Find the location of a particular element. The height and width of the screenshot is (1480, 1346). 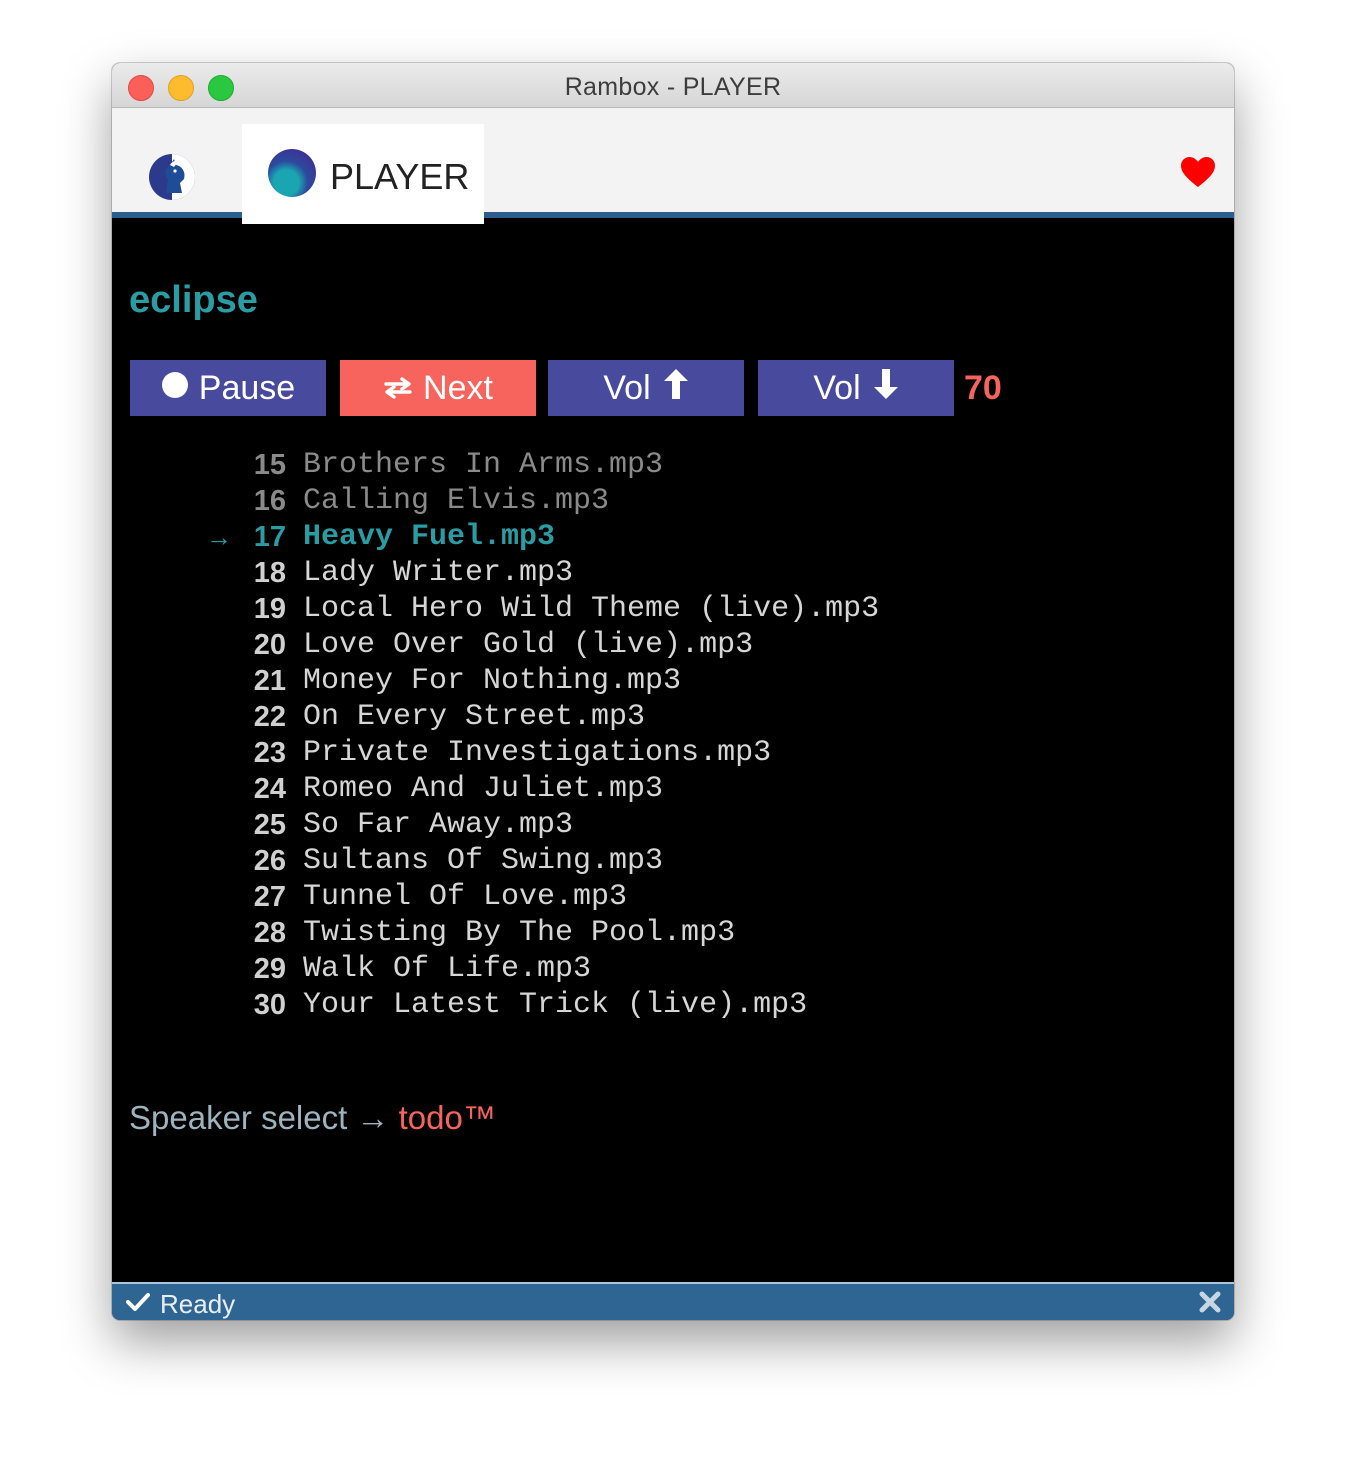

host-name: eclipse is located at coordinates (193, 300).